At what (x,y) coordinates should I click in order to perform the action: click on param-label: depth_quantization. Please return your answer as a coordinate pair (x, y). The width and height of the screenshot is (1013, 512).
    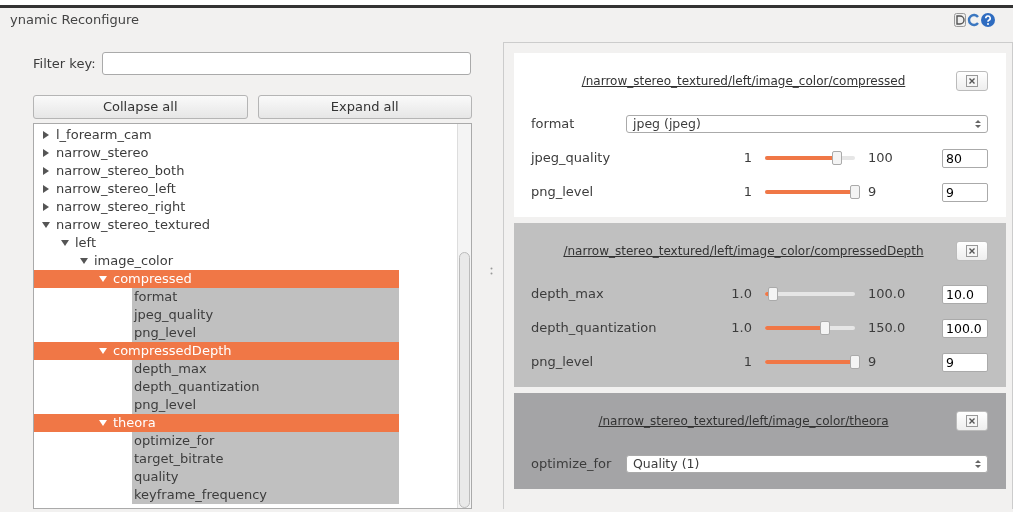
    Looking at the image, I should click on (594, 328).